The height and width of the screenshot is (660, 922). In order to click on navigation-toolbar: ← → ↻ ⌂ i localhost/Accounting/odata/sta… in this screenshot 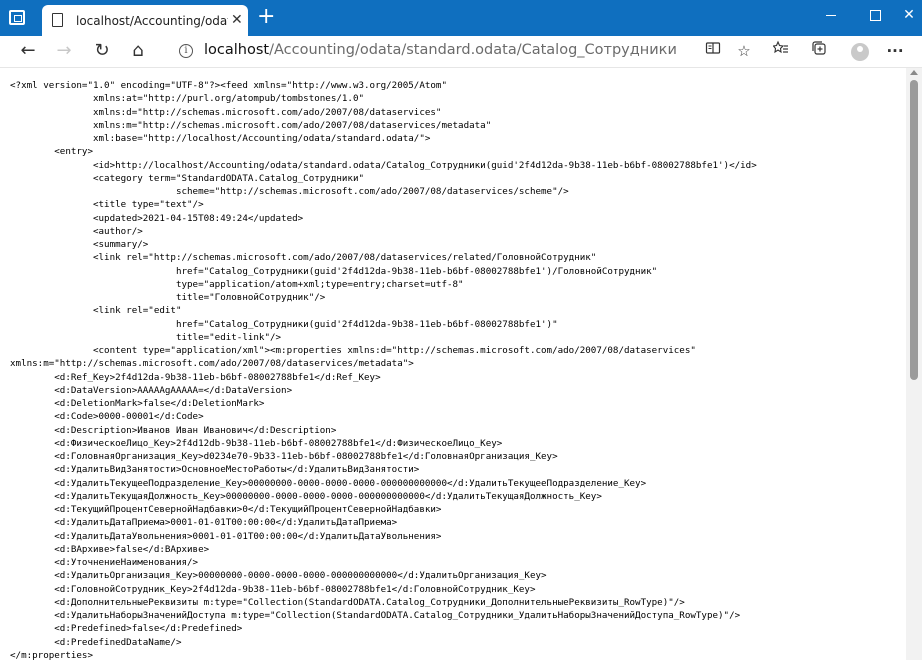, I will do `click(461, 52)`.